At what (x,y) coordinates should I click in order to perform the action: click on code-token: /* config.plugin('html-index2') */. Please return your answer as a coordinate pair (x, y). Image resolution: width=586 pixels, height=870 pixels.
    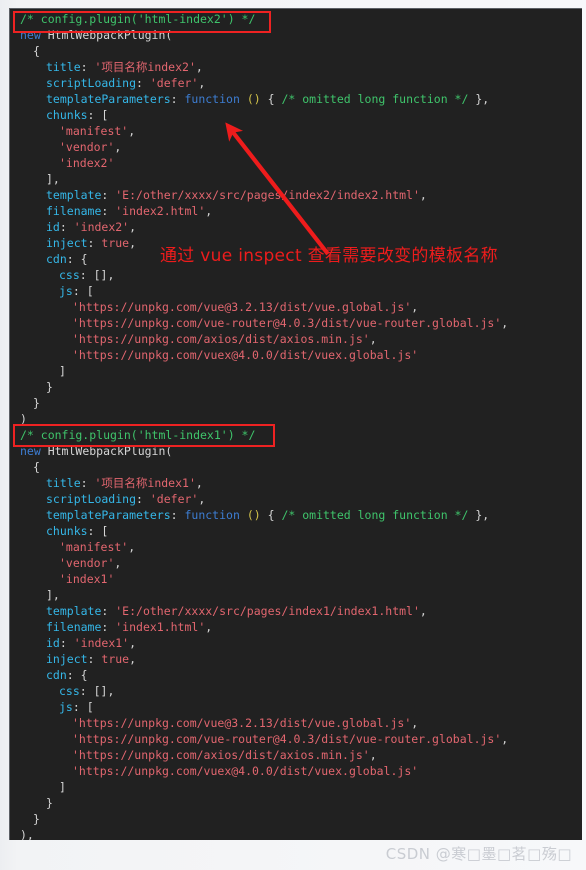
    Looking at the image, I should click on (138, 19).